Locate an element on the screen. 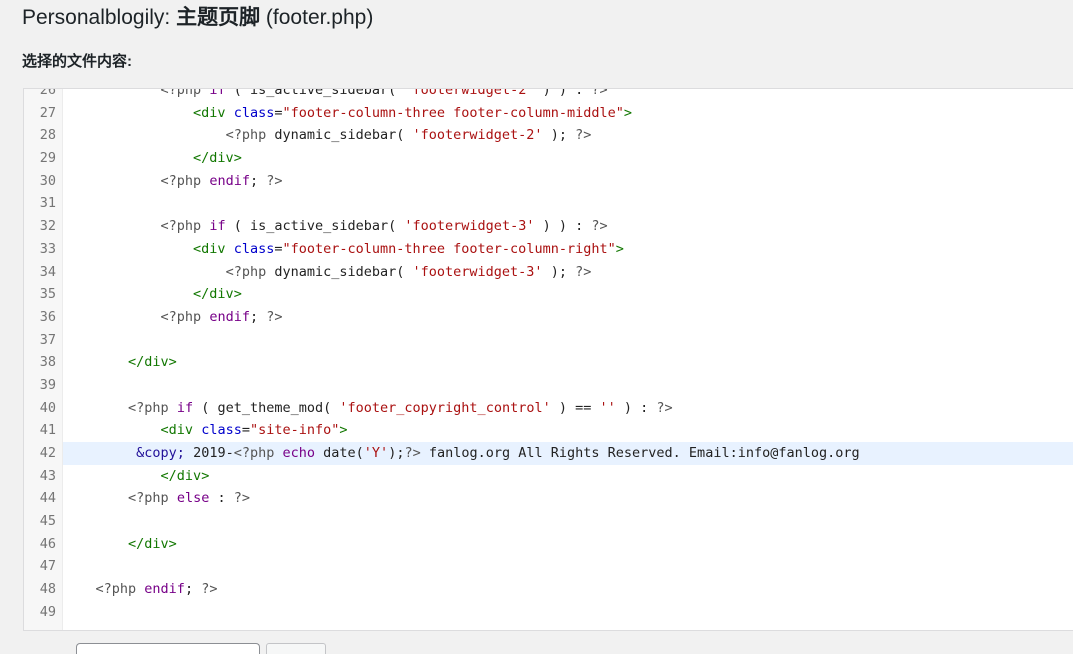 The width and height of the screenshot is (1073, 654). line-number: 43 is located at coordinates (47, 475).